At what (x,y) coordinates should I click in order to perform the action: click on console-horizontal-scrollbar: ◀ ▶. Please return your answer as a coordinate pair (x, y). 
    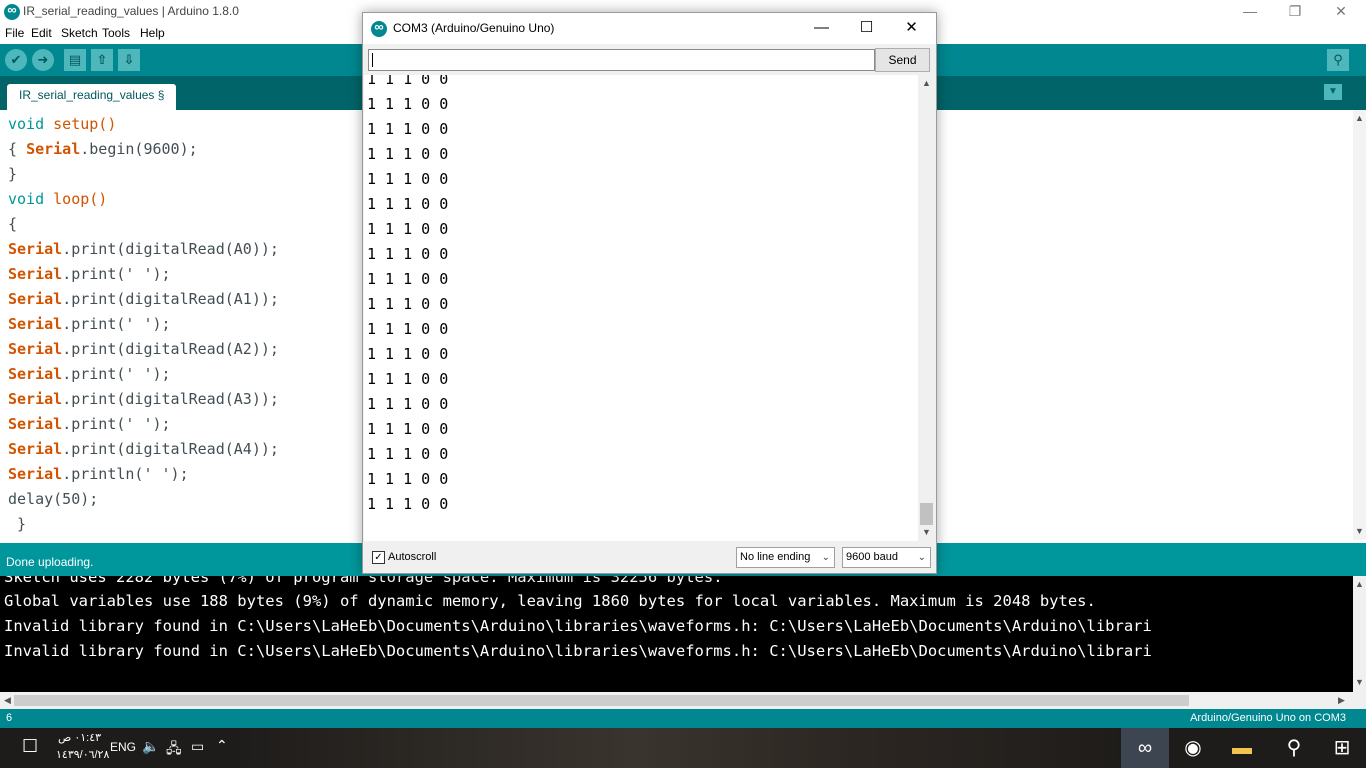
    Looking at the image, I should click on (683, 700).